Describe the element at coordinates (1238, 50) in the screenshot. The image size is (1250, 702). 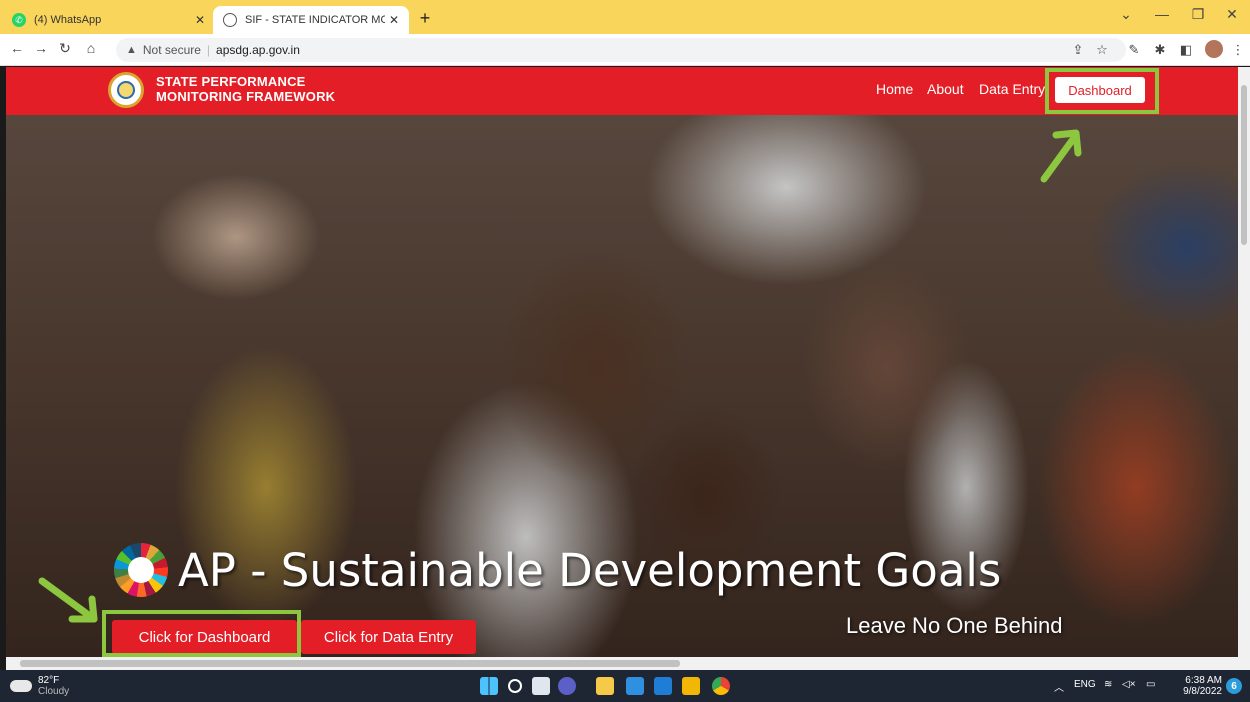
I see `menu-kebab-icon: ⋮` at that location.